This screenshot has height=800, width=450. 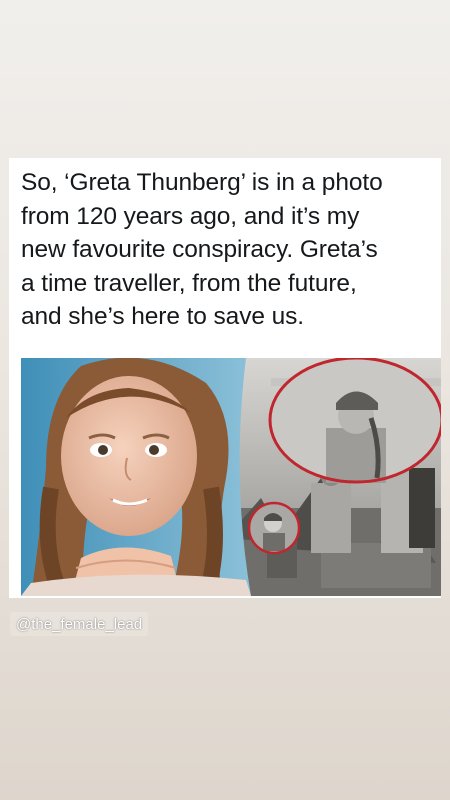 What do you see at coordinates (202, 182) in the screenshot?
I see `caption-line: So, ‘Greta Thunberg’ is in a photo` at bounding box center [202, 182].